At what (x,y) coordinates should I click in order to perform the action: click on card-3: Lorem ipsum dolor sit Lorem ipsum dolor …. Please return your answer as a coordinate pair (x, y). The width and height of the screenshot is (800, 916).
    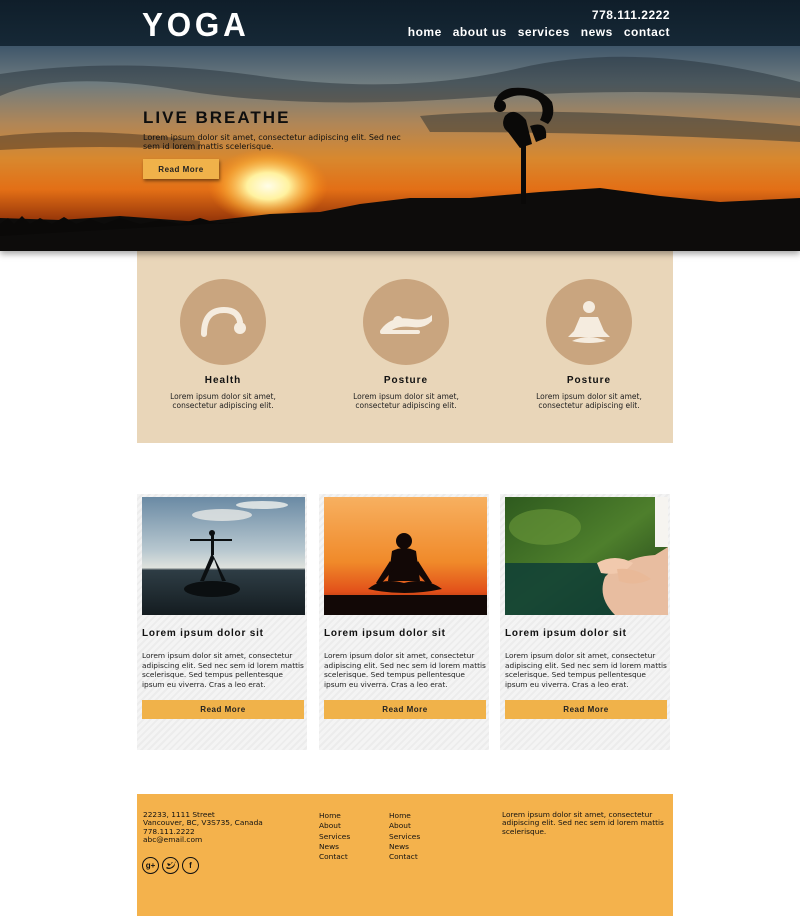
    Looking at the image, I should click on (585, 622).